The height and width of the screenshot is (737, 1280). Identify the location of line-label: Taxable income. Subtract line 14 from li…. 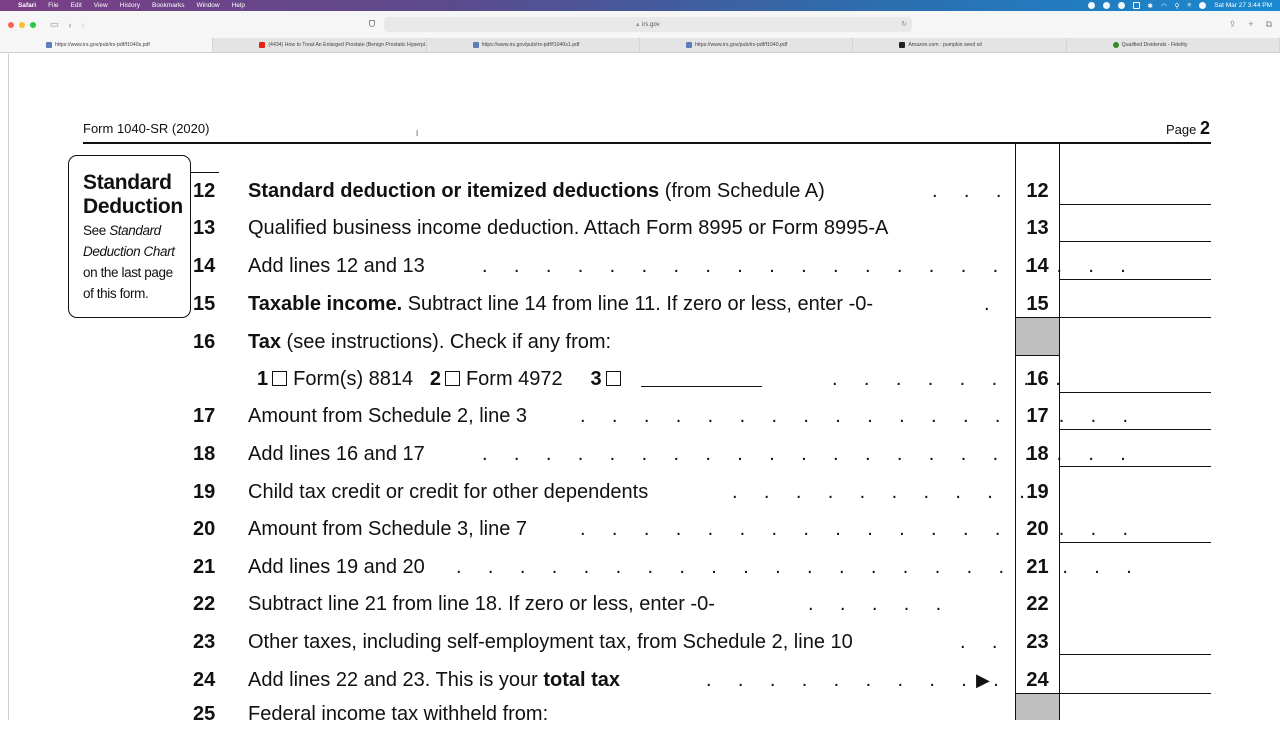
(560, 304).